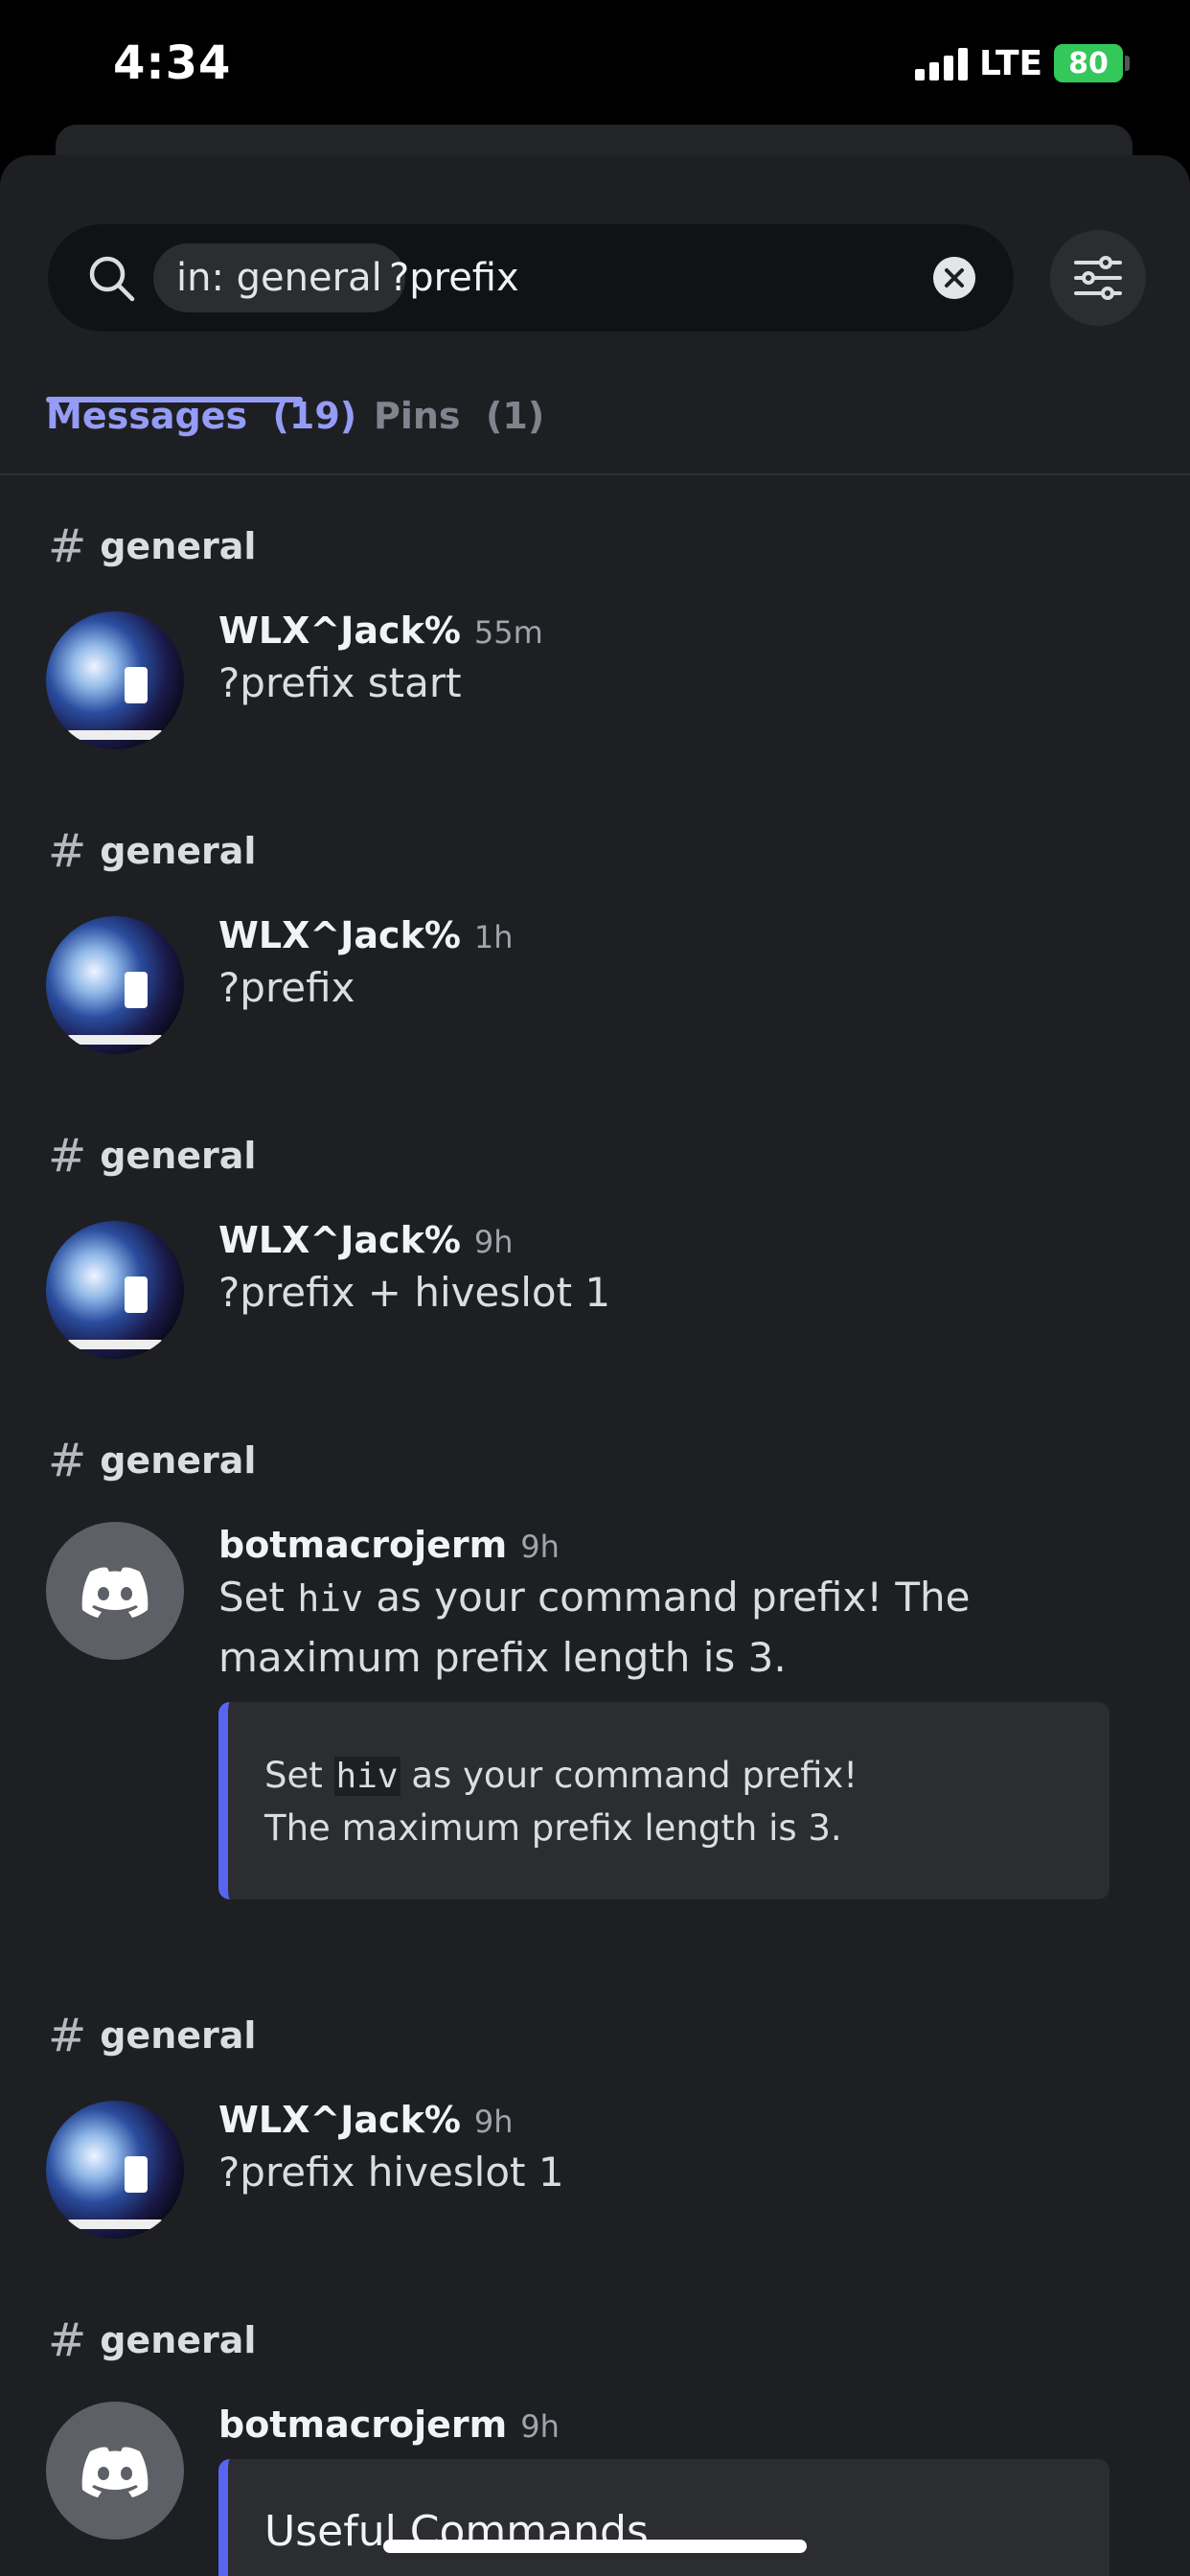  I want to click on message-text: ?prefix hiveslot 1, so click(669, 2172).